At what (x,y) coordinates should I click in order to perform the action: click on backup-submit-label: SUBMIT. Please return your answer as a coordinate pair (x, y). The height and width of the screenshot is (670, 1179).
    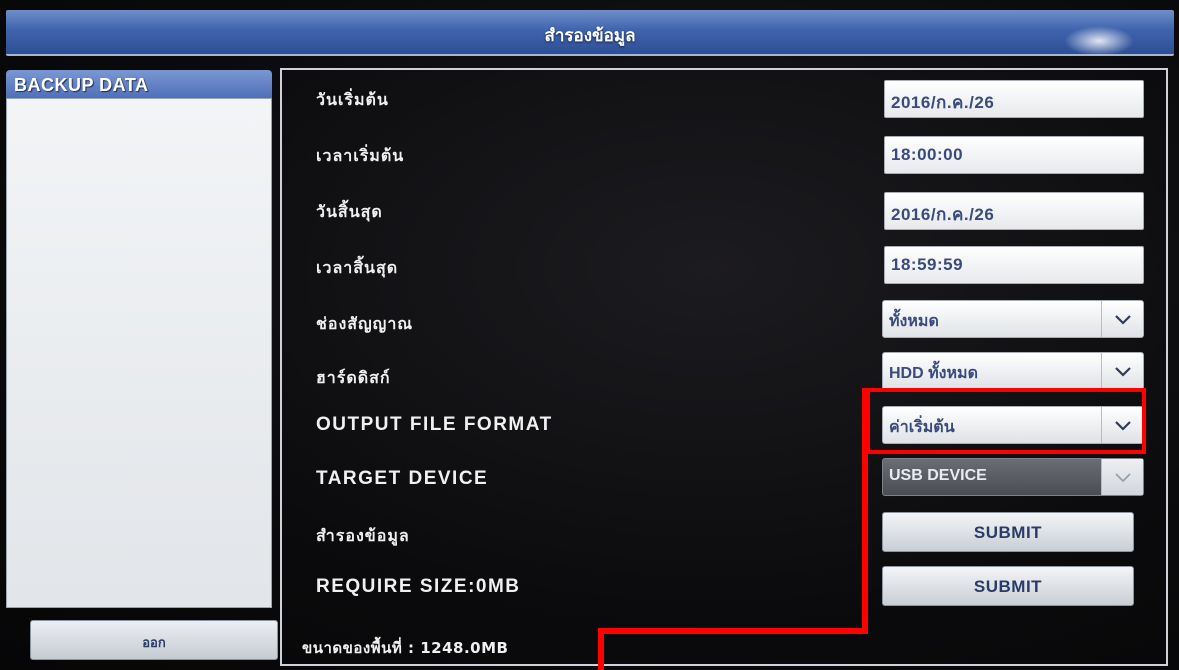
    Looking at the image, I should click on (1008, 532).